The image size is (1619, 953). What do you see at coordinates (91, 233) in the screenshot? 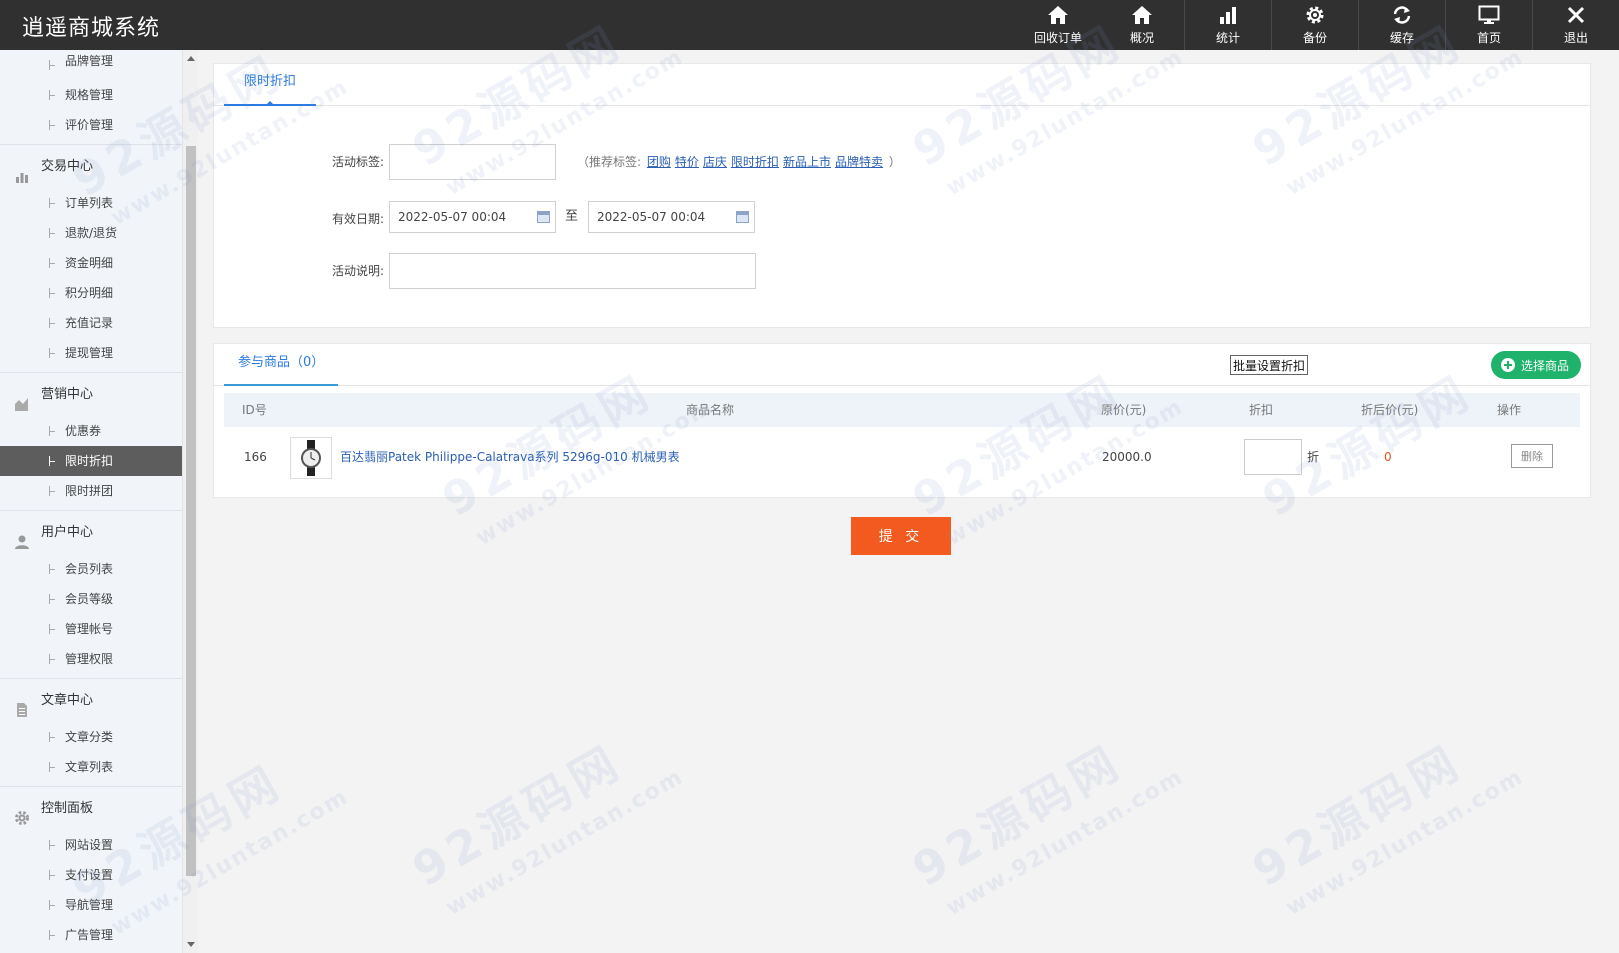
I see `sidebar-item-refund: 退款/退货` at bounding box center [91, 233].